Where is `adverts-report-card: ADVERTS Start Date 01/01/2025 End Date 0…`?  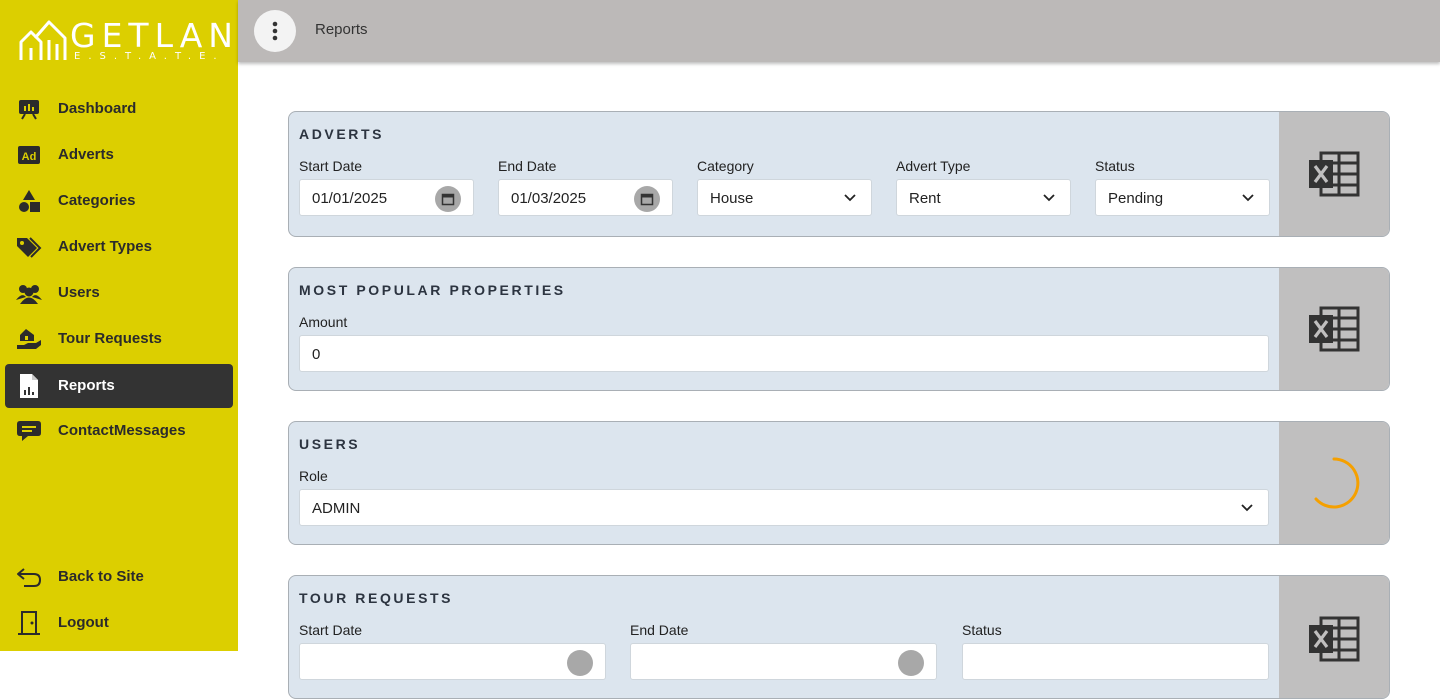
adverts-report-card: ADVERTS Start Date 01/01/2025 End Date 0… is located at coordinates (839, 174).